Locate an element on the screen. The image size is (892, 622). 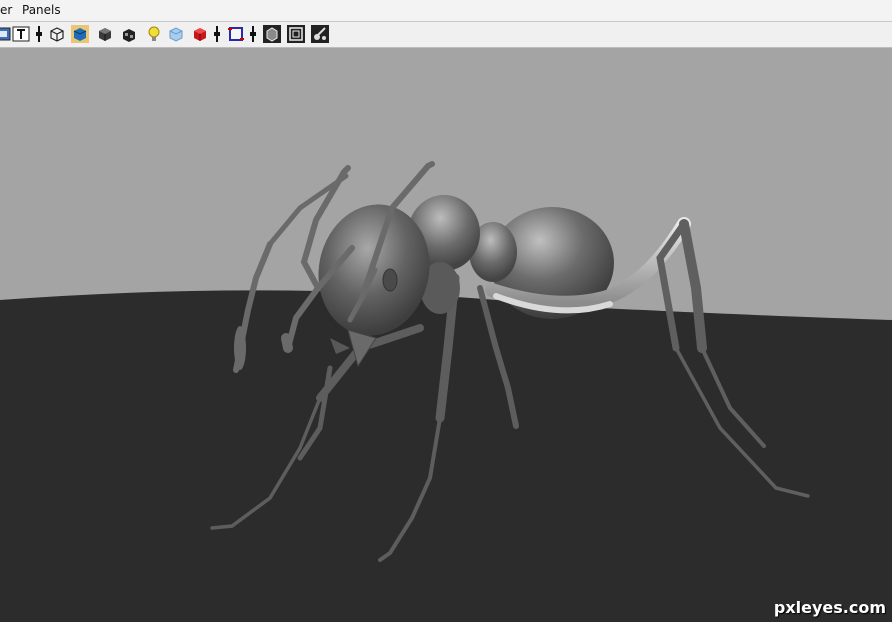
select-camera-icon is located at coordinates (6, 34).